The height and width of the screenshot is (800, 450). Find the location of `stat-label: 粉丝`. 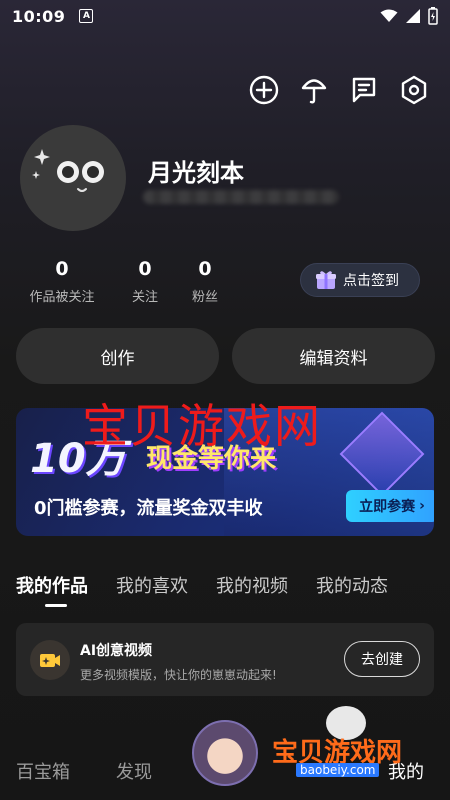

stat-label: 粉丝 is located at coordinates (204, 297).